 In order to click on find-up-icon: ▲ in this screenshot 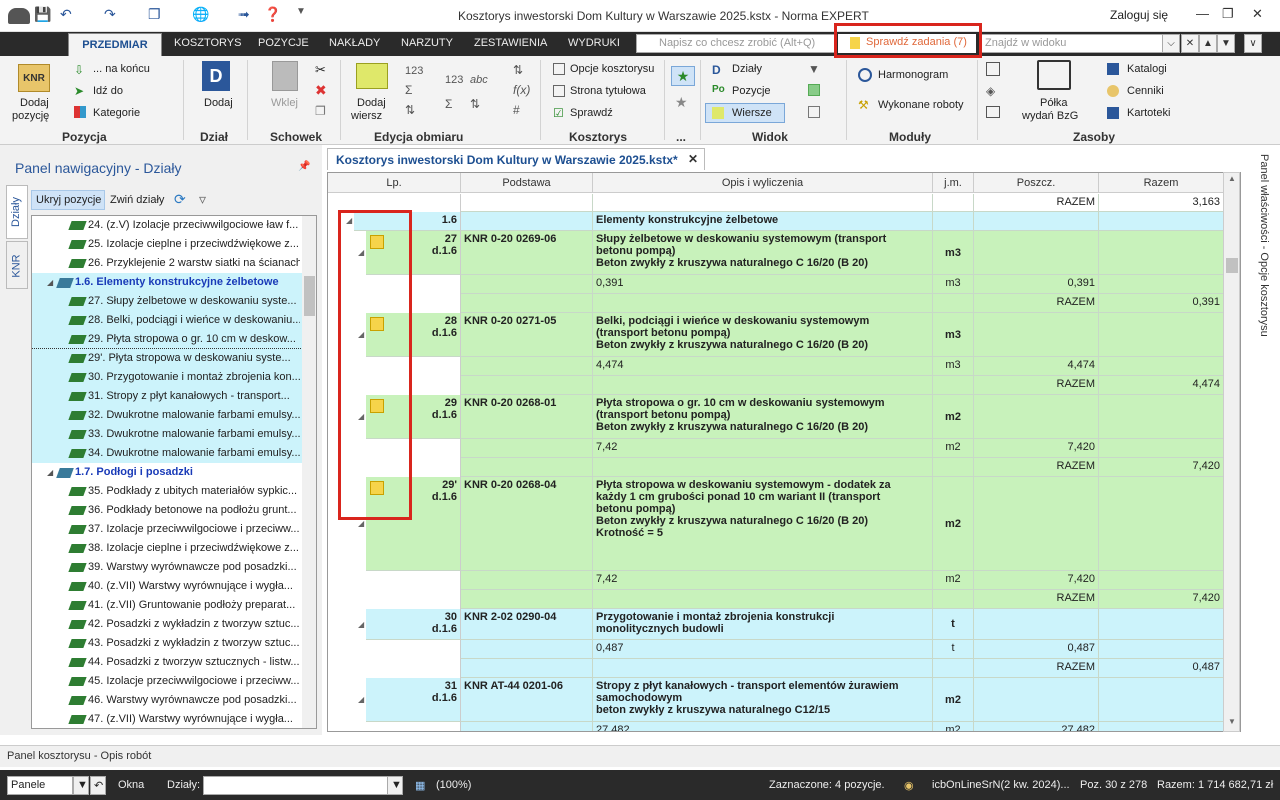, I will do `click(1208, 43)`.